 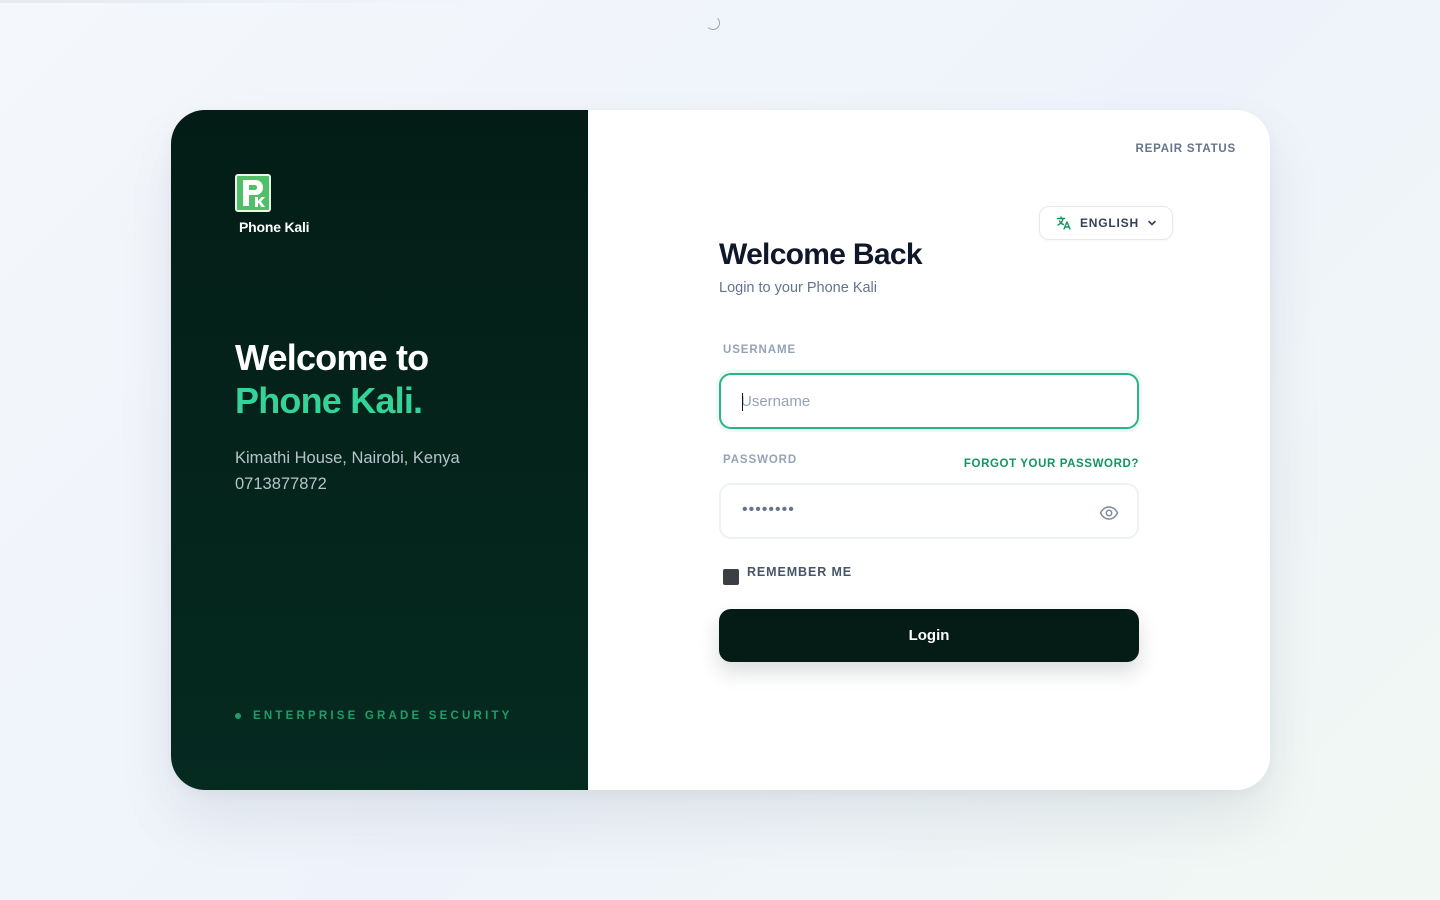 What do you see at coordinates (240, 1) in the screenshot?
I see `page-load-progress-bar` at bounding box center [240, 1].